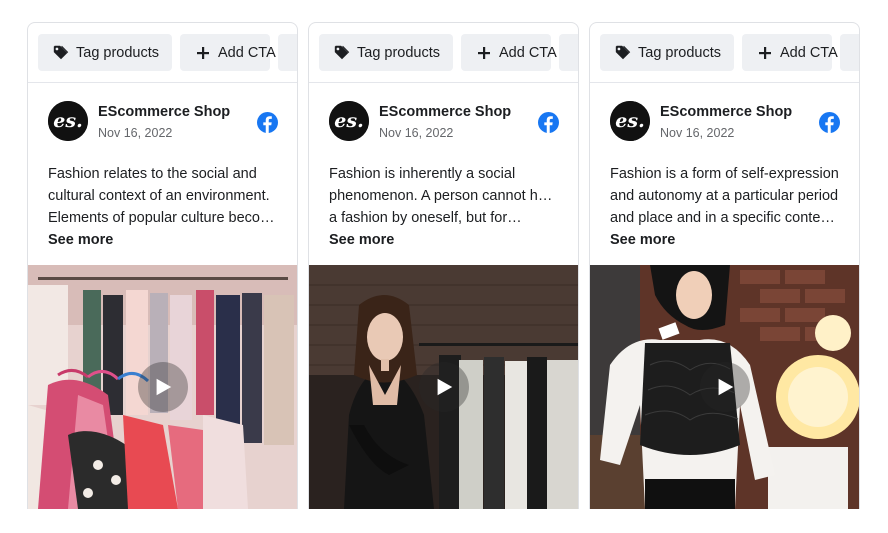 This screenshot has height=533, width=888. I want to click on post-text-line: Fashion relates to the social and, so click(152, 174).